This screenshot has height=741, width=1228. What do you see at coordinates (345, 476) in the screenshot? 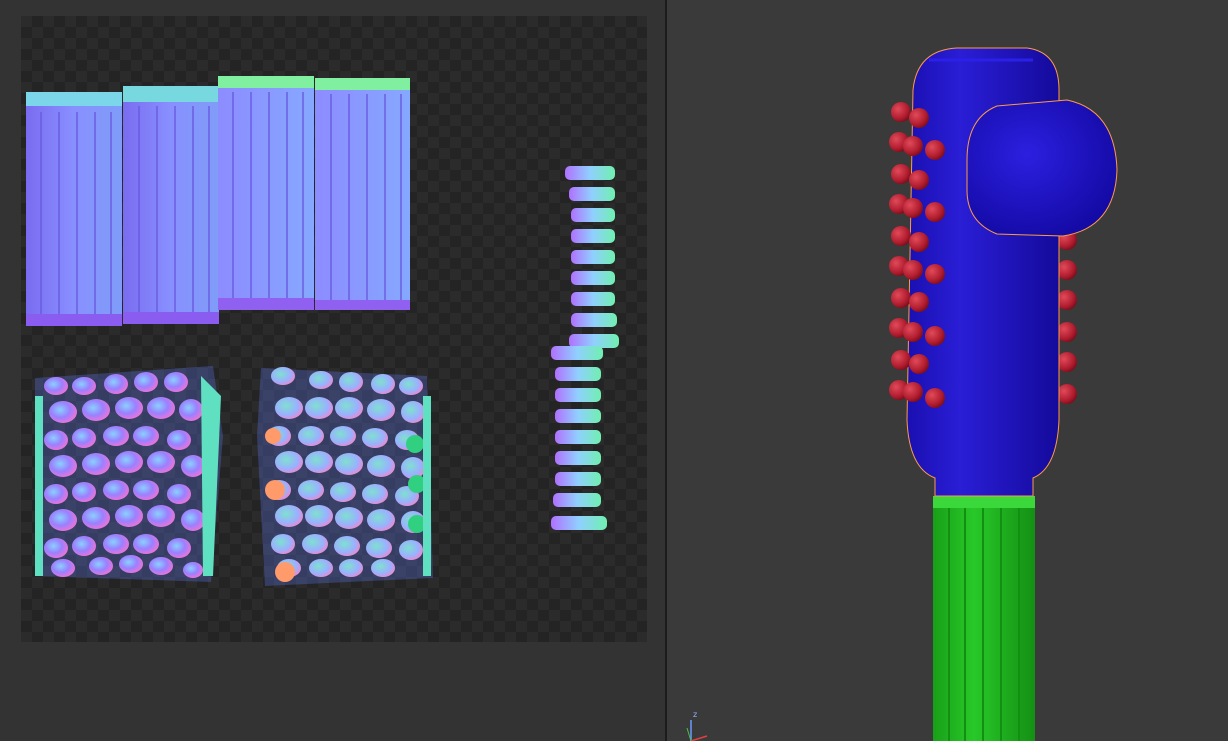
I see `bumps-uv-island-right` at bounding box center [345, 476].